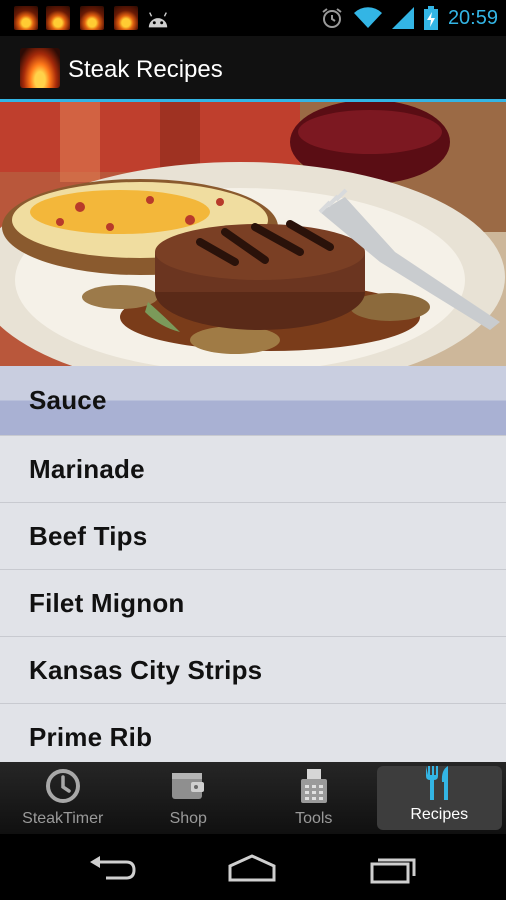 This screenshot has width=506, height=900. What do you see at coordinates (63, 818) in the screenshot?
I see `tab-label: SteakTimer` at bounding box center [63, 818].